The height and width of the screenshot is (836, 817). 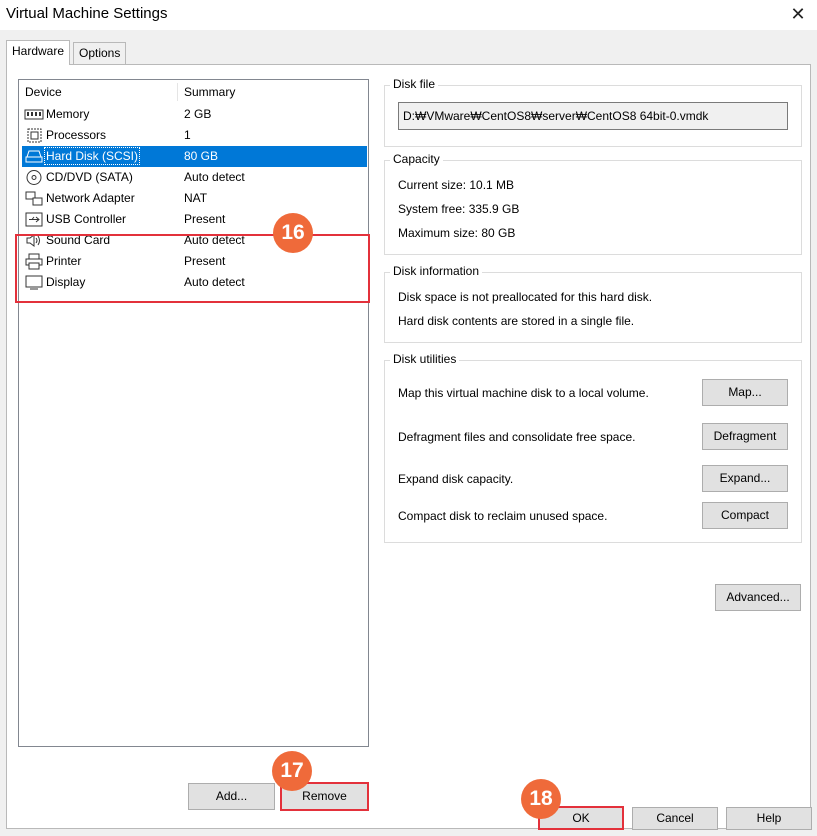 What do you see at coordinates (89, 177) in the screenshot?
I see `device-name: CD/DVD (SATA)` at bounding box center [89, 177].